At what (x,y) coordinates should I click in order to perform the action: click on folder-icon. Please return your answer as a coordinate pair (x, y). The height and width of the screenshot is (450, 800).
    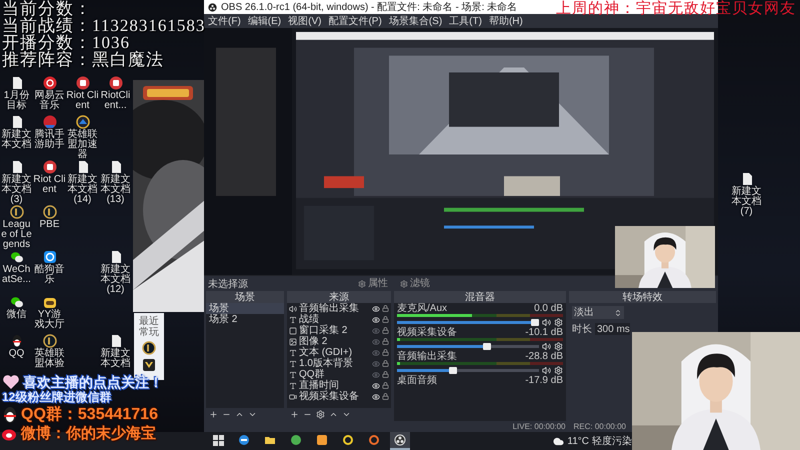
    Looking at the image, I should click on (270, 440).